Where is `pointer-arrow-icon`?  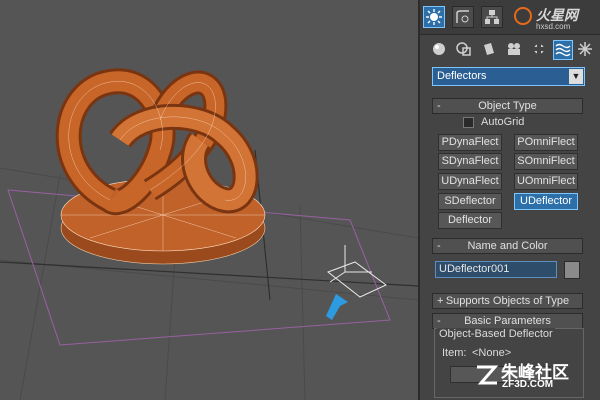
pointer-arrow-icon is located at coordinates (337, 307).